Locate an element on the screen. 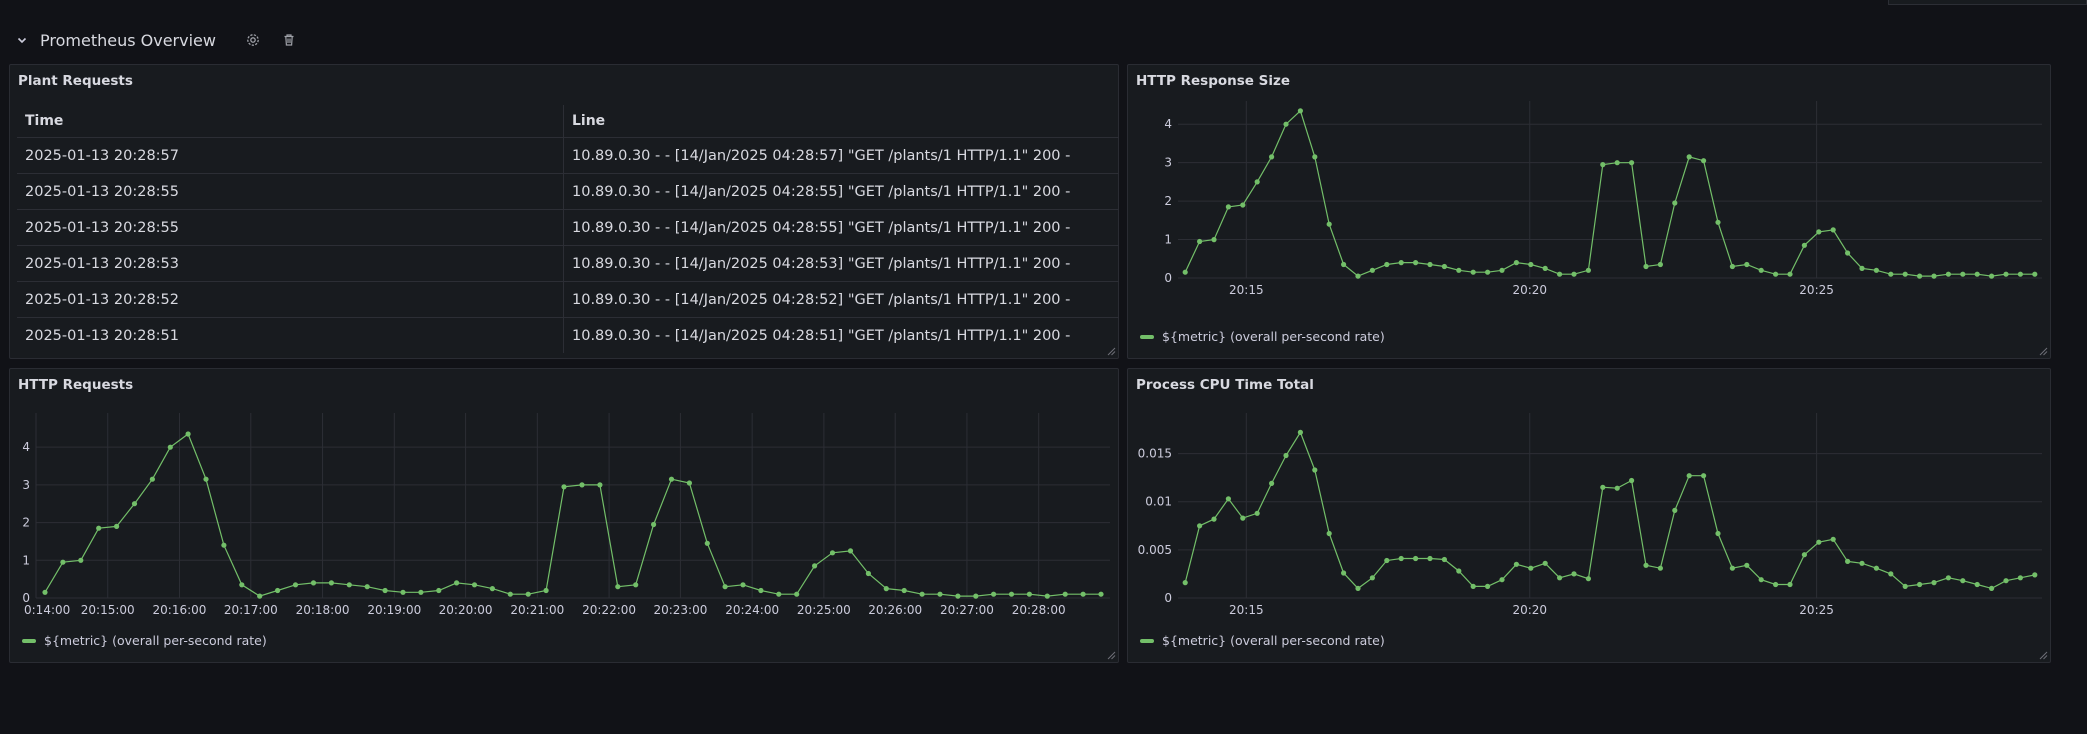 The image size is (2087, 734). gear-icon is located at coordinates (253, 40).